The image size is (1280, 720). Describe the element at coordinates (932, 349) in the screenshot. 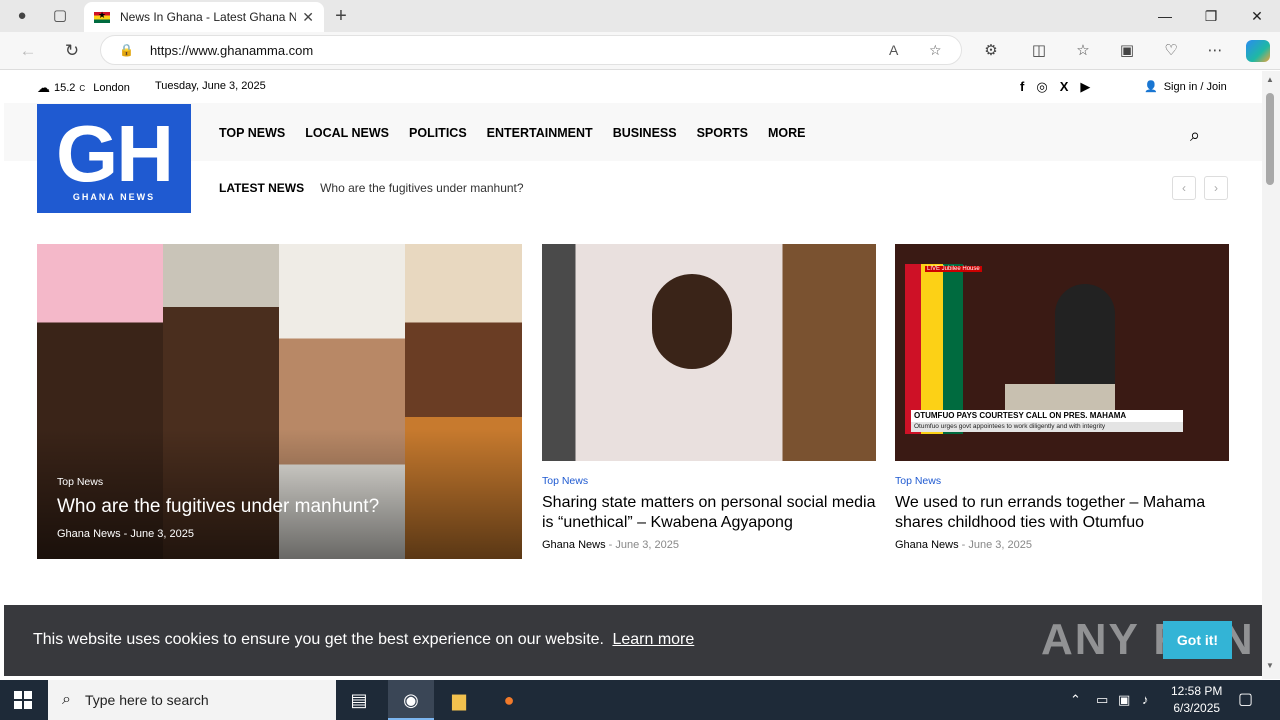

I see `flag-gold-stripe` at that location.